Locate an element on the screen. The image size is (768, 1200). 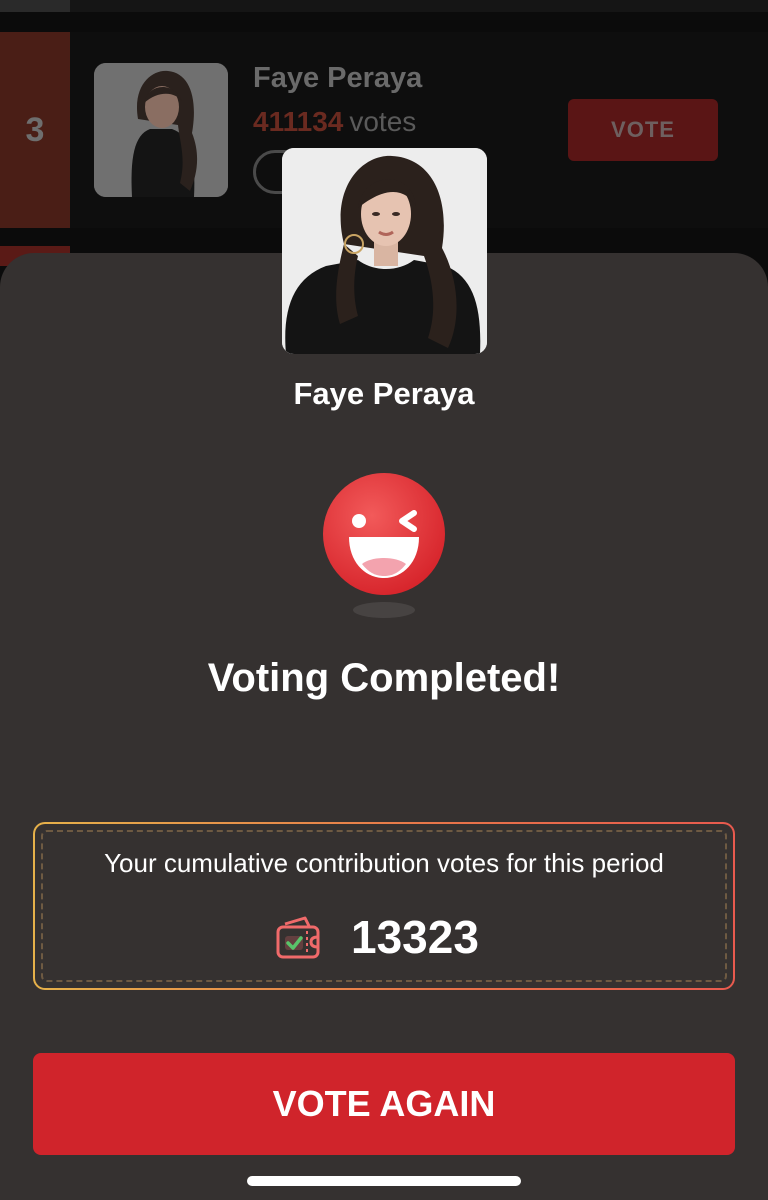
vote-count-unit: votes is located at coordinates (383, 121).